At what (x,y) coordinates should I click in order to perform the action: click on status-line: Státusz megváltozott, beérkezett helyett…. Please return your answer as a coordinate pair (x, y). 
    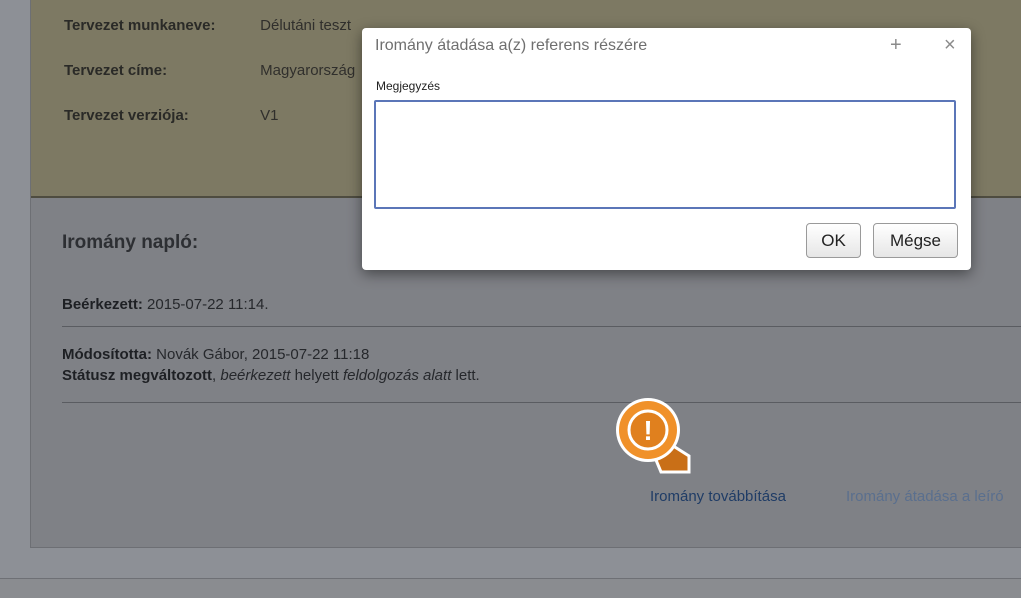
    Looking at the image, I should click on (271, 375).